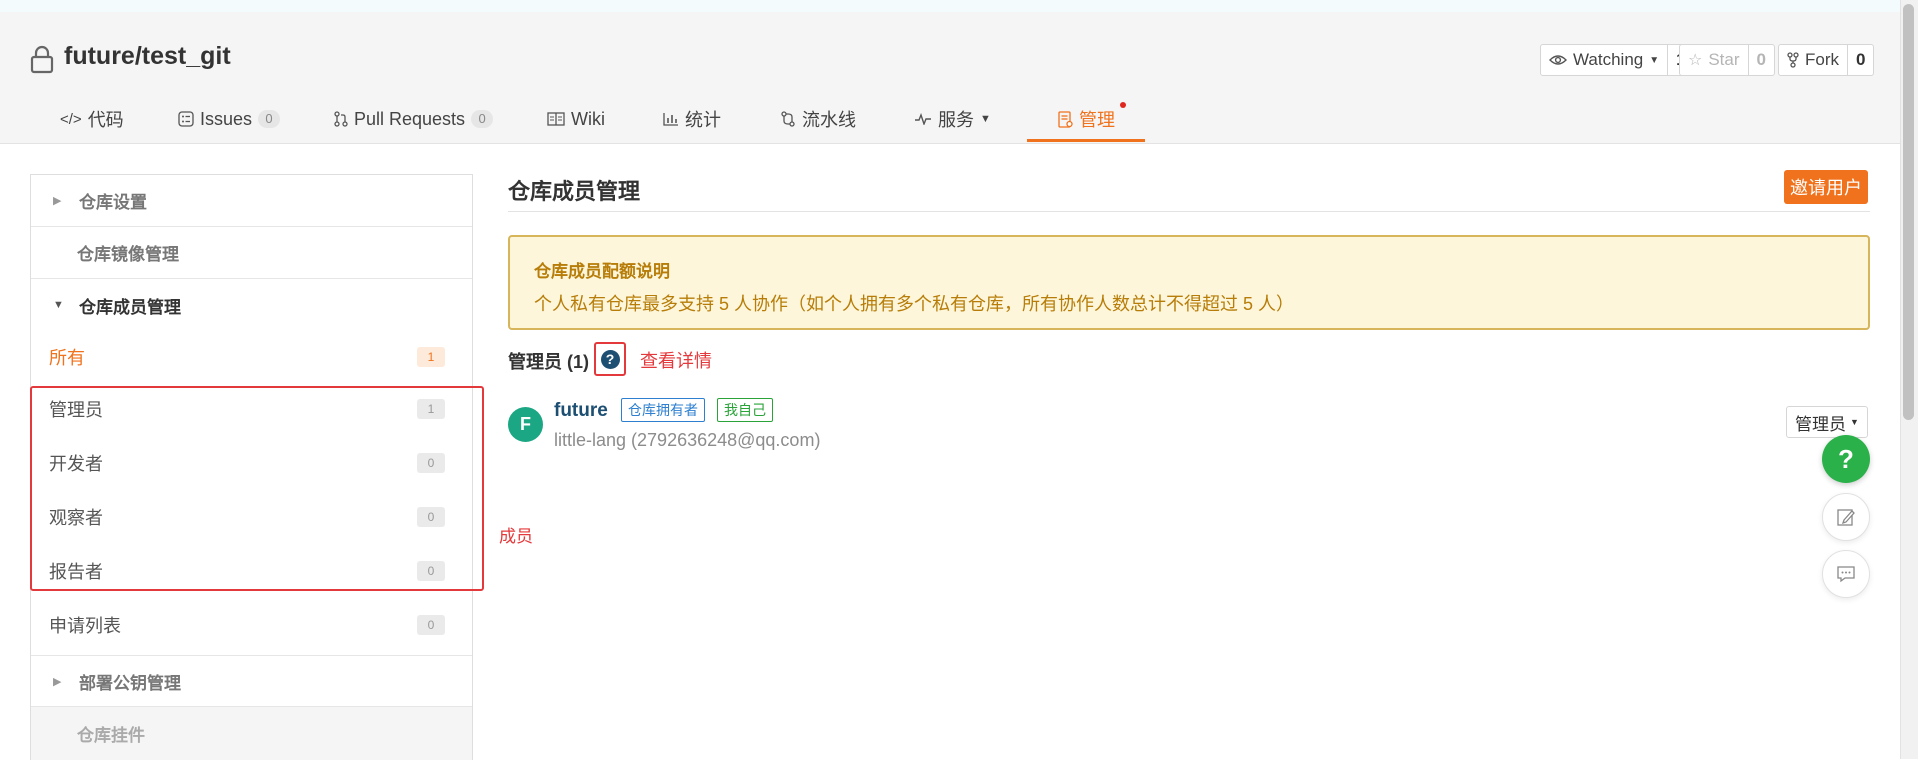 This screenshot has height=760, width=1918. I want to click on owner-badge: 仓库拥有者, so click(663, 410).